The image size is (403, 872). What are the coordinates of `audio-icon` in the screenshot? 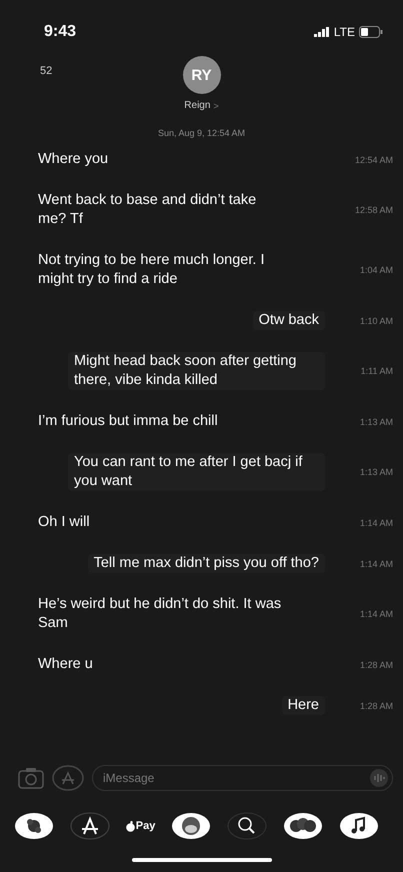 It's located at (379, 778).